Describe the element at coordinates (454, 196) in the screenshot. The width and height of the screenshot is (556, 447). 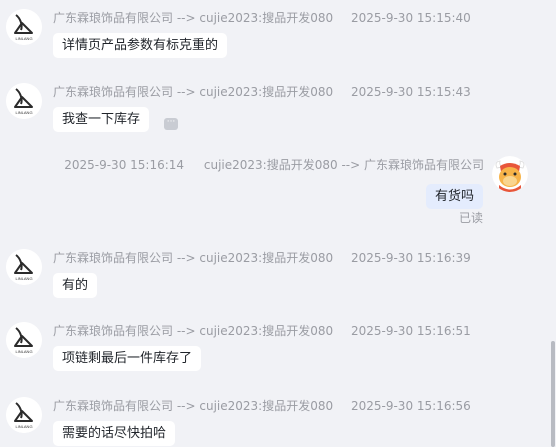
I see `message-bubble: 有货吗` at that location.